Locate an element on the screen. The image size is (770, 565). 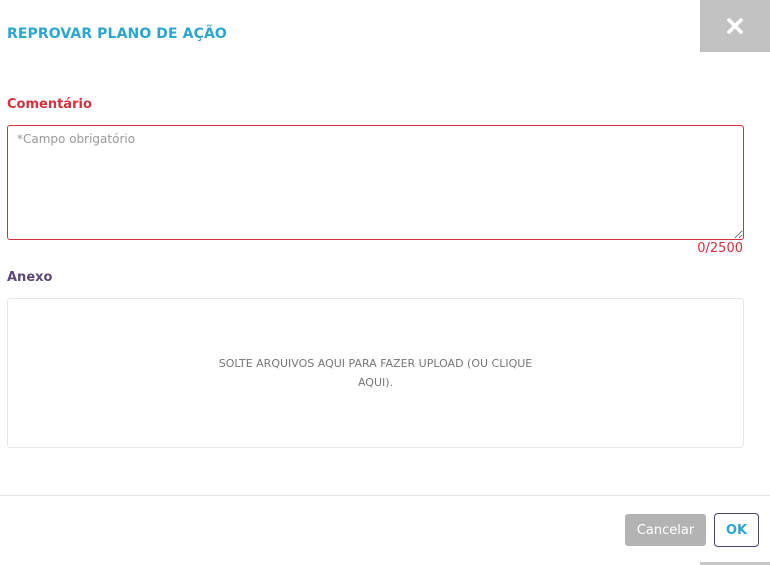
dialog-title: REPROVAR PLANO DE AÇÃO is located at coordinates (117, 34).